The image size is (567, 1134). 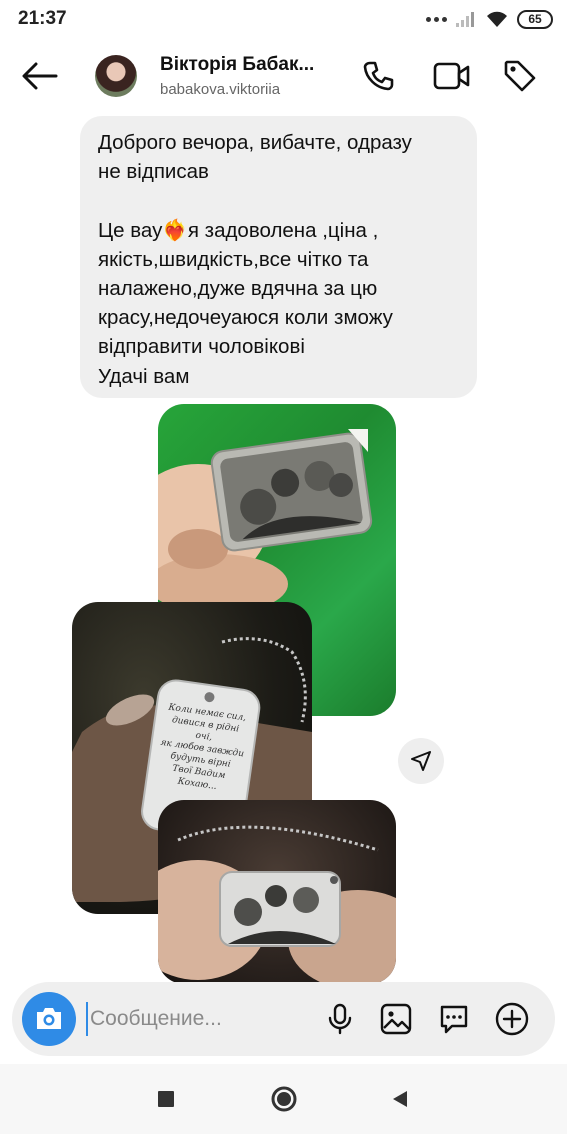 What do you see at coordinates (116, 76) in the screenshot?
I see `avatar` at bounding box center [116, 76].